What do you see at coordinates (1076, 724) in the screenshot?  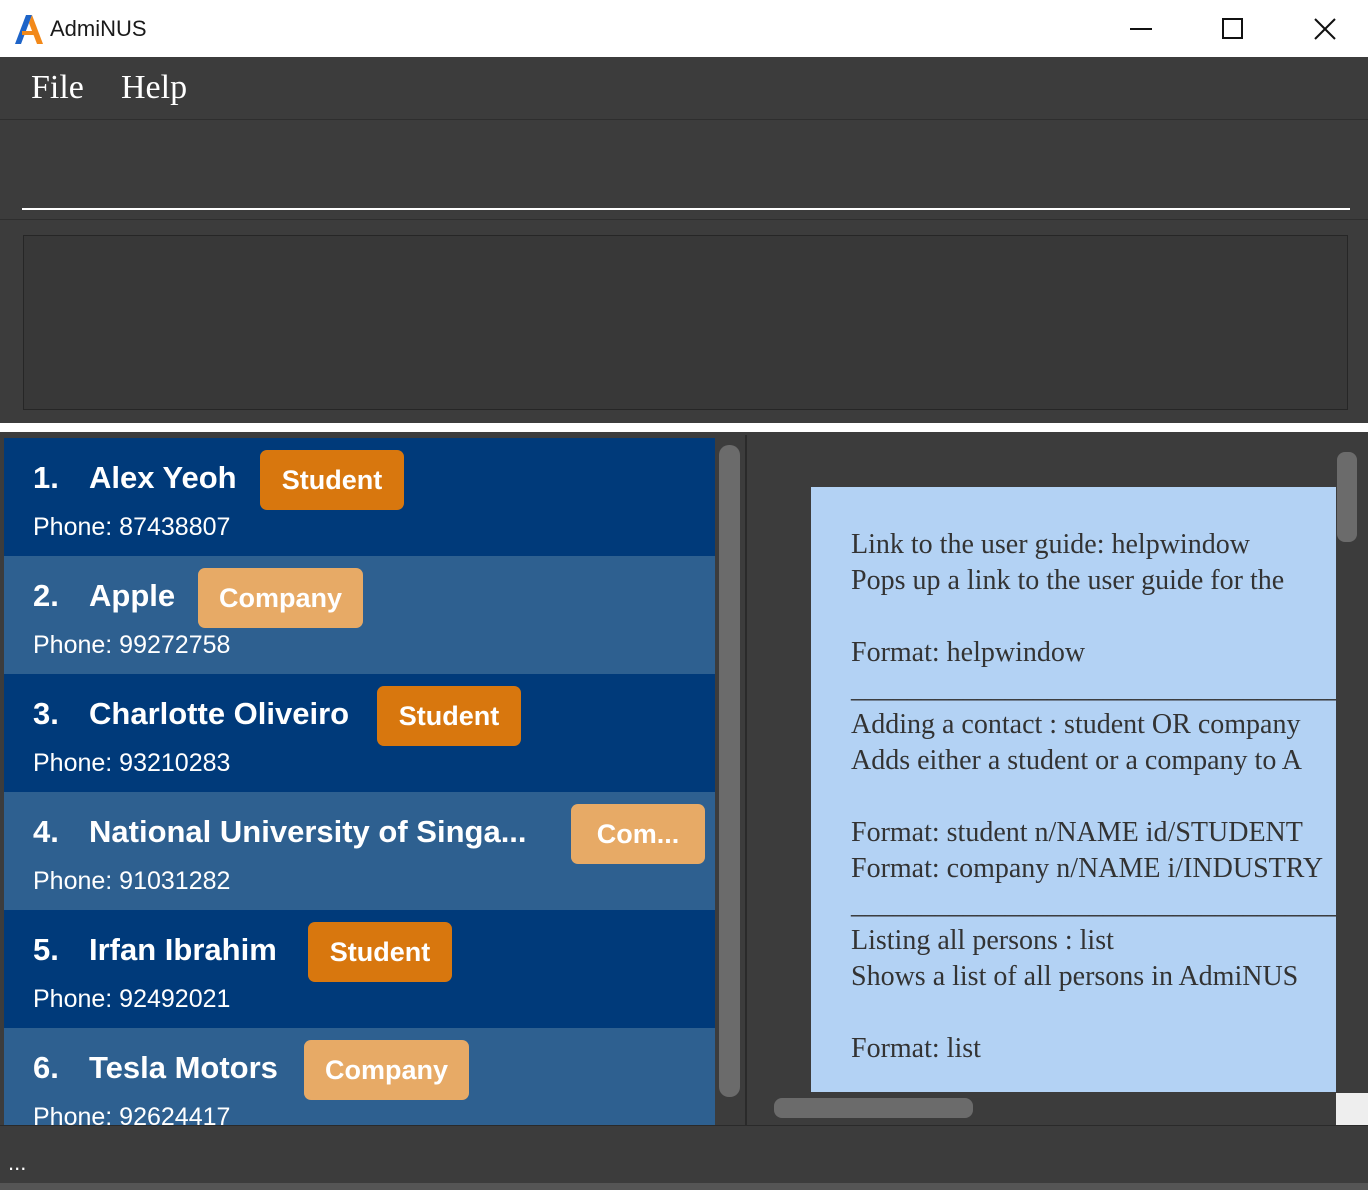 I see `help-line: Adding a contact : student OR company` at bounding box center [1076, 724].